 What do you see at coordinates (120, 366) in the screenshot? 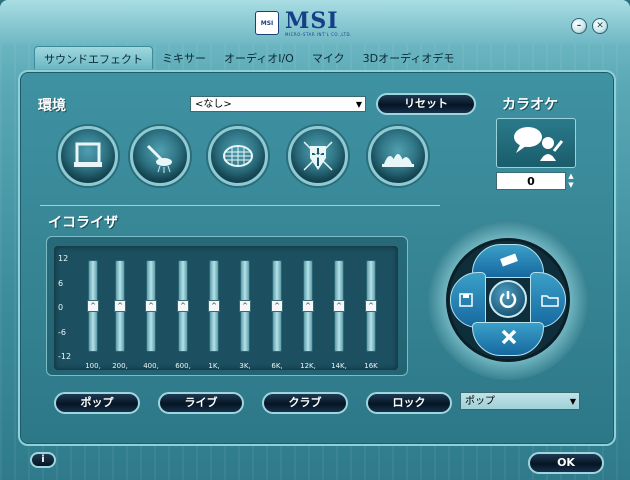
I see `eq-frequency-label: 200,` at bounding box center [120, 366].